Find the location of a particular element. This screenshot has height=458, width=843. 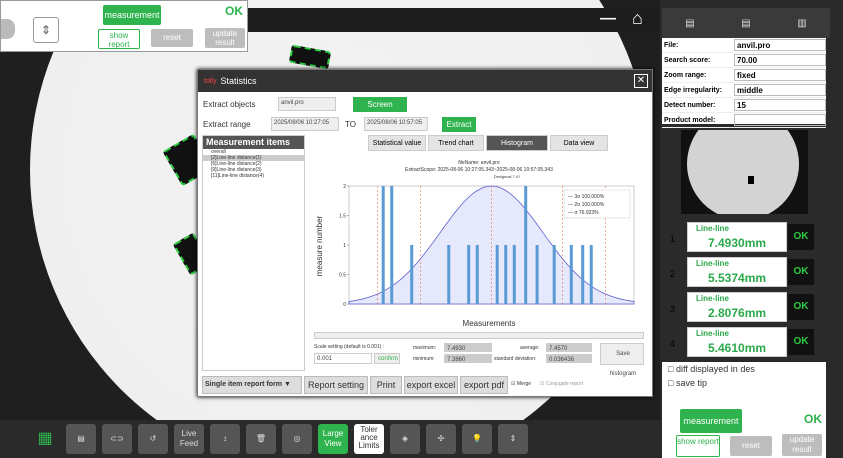

extract-button: Extract is located at coordinates (459, 124).